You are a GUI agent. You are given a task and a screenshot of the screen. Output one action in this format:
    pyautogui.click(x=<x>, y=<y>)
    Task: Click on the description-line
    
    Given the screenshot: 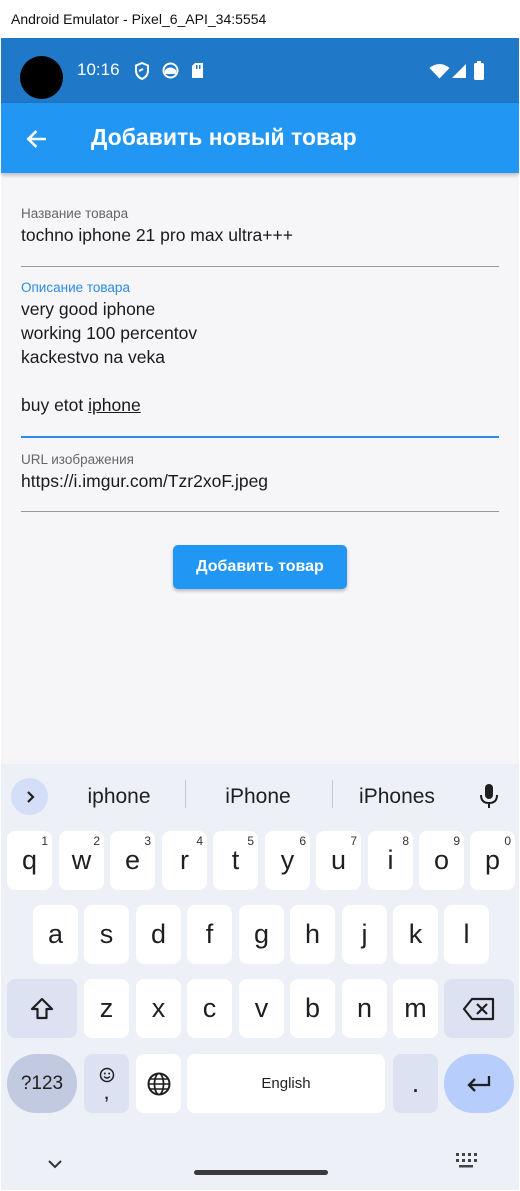 What is the action you would take?
    pyautogui.click(x=260, y=381)
    